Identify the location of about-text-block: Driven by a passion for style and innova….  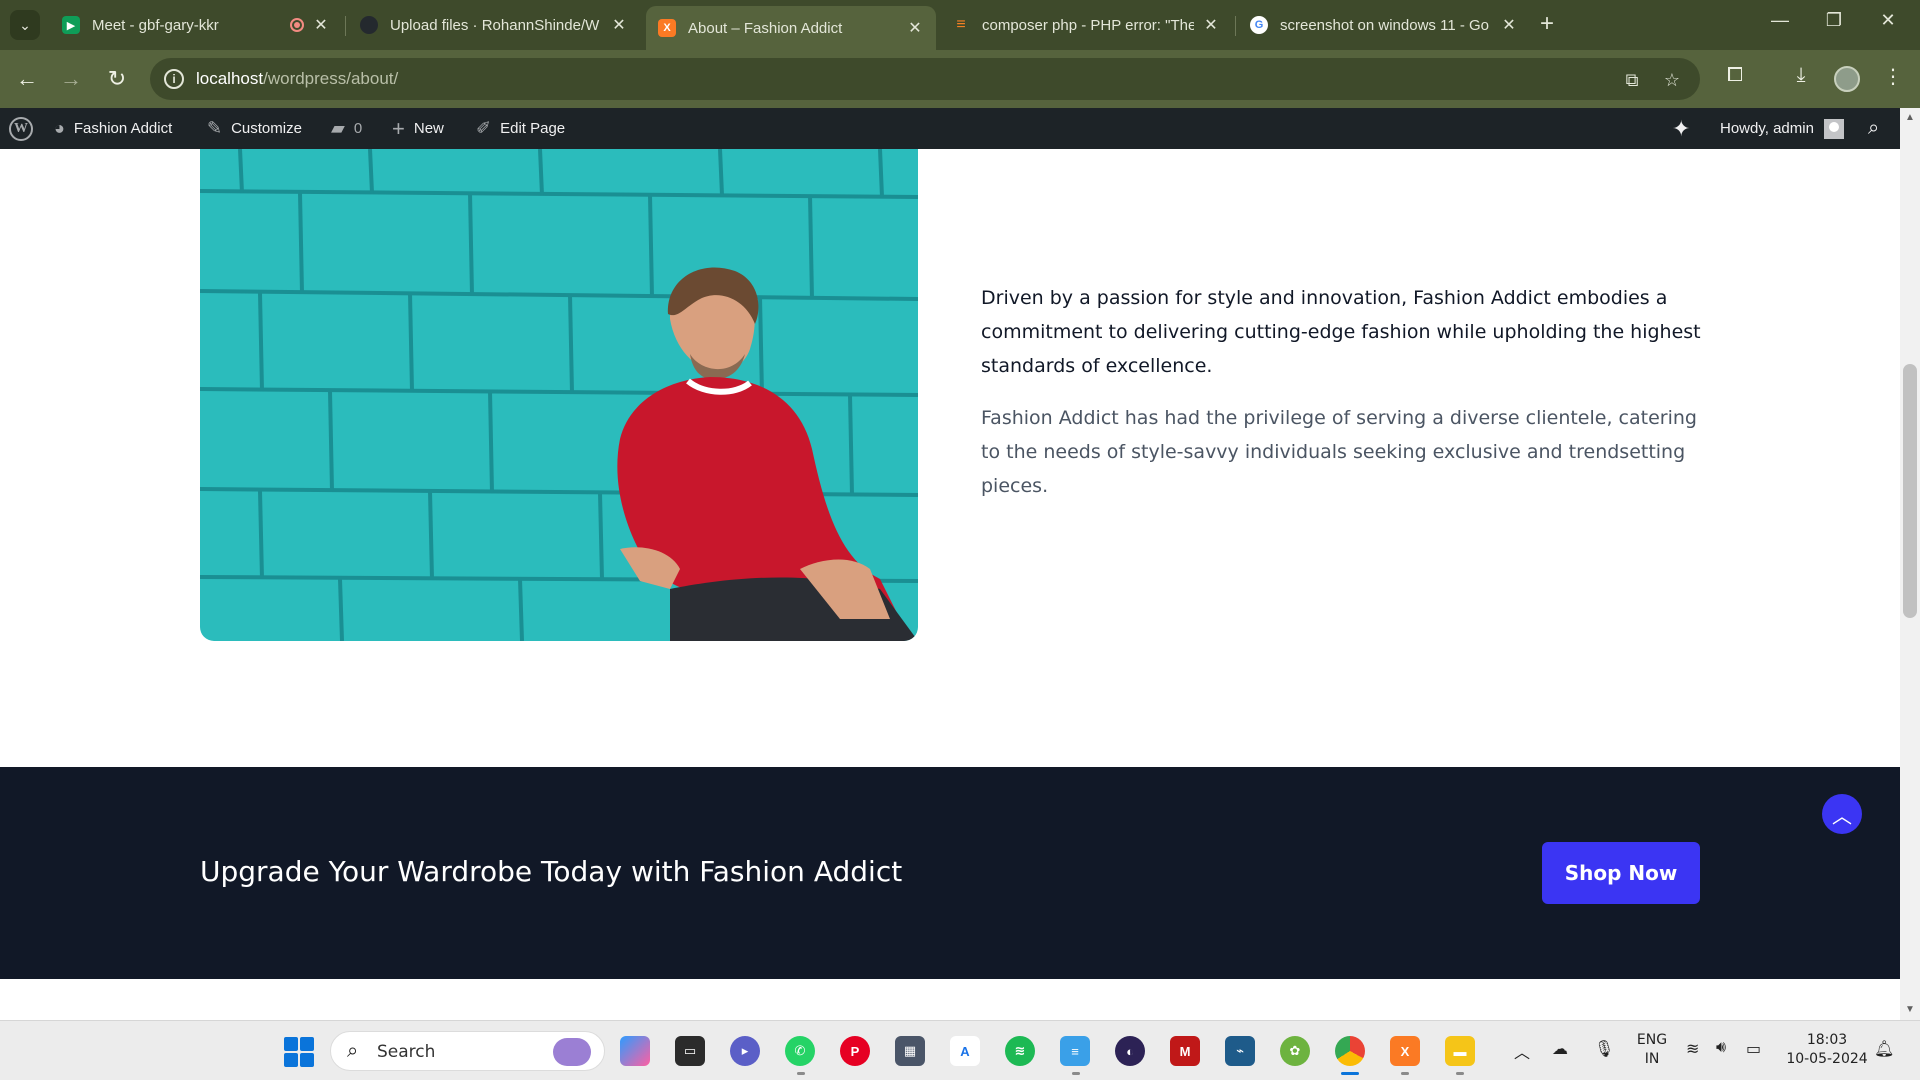
(1341, 392).